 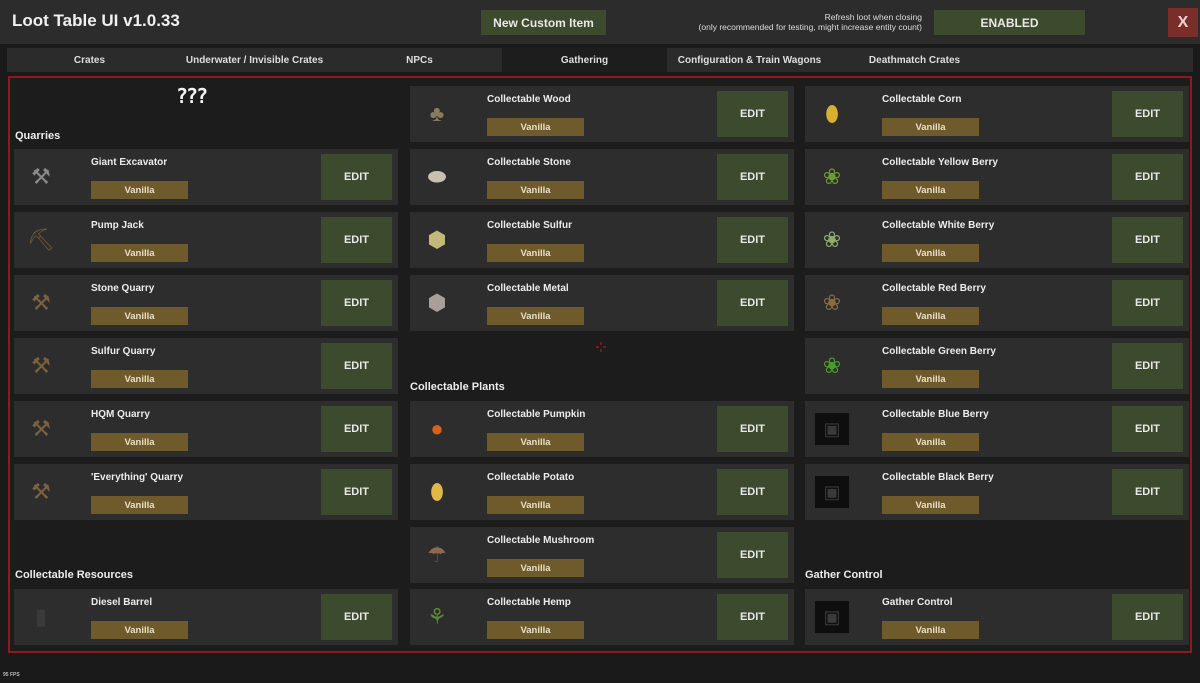 I want to click on refresh-toggle-button: ENABLED, so click(x=1009, y=22).